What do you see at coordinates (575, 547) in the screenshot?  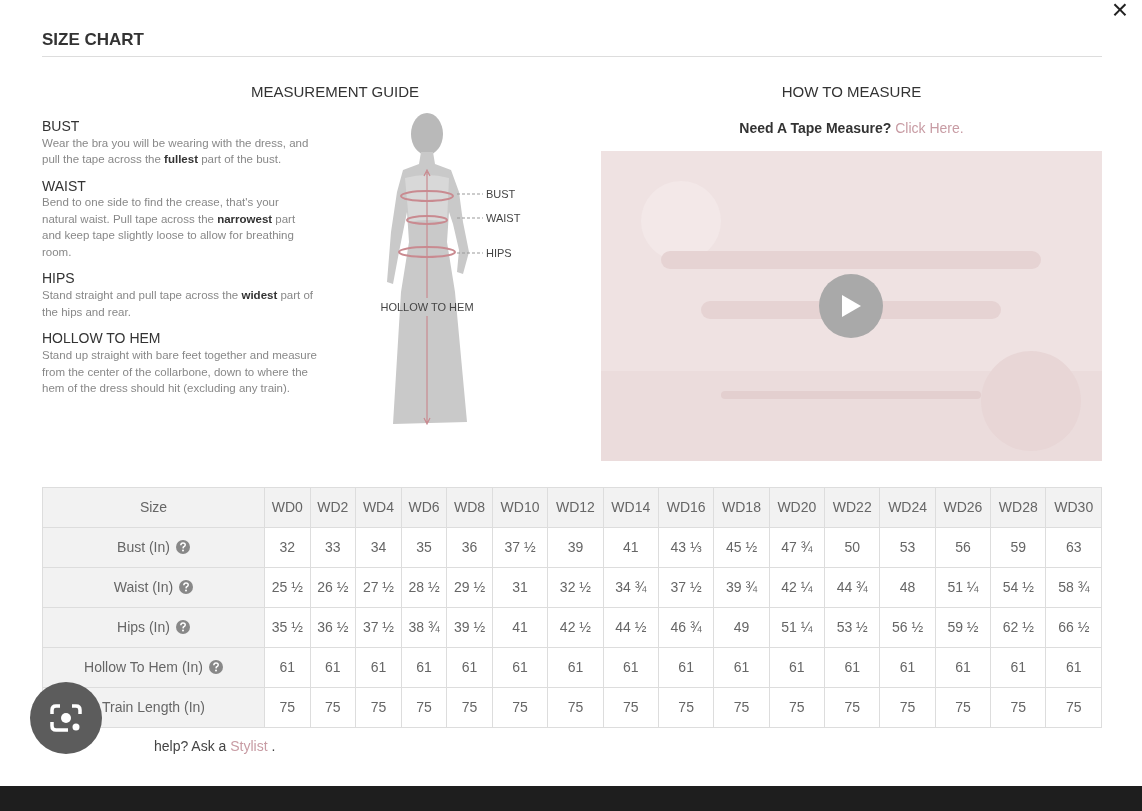 I see `table-cell: 39` at bounding box center [575, 547].